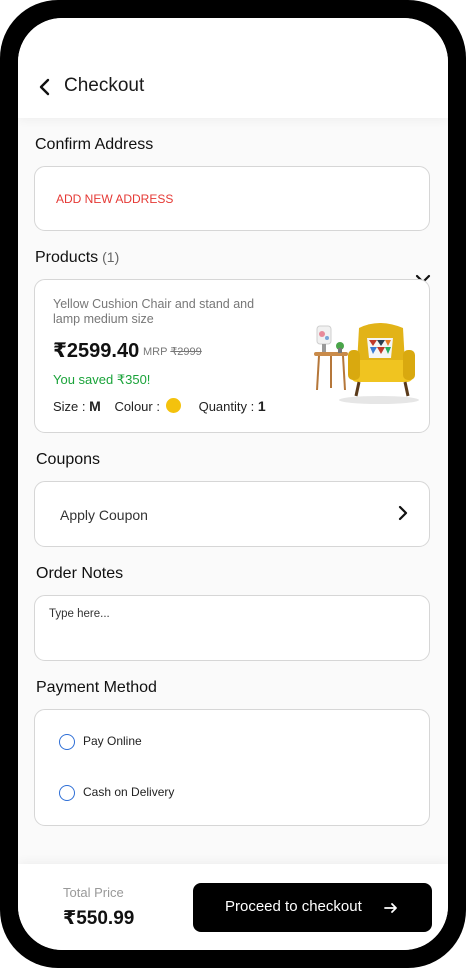  I want to click on payment-method-heading: Payment Method, so click(96, 687).